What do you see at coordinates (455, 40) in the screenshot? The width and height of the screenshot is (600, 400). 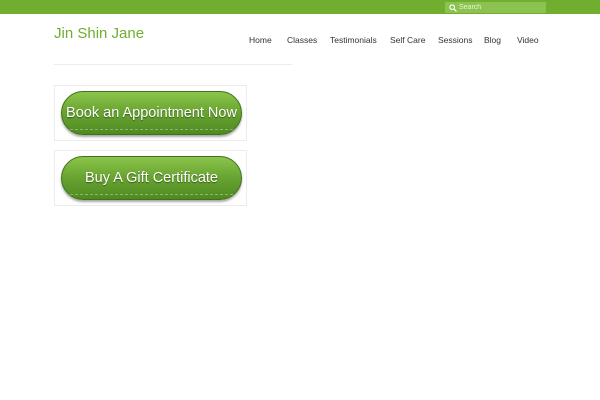 I see `nav-item-sessions: Sessions` at bounding box center [455, 40].